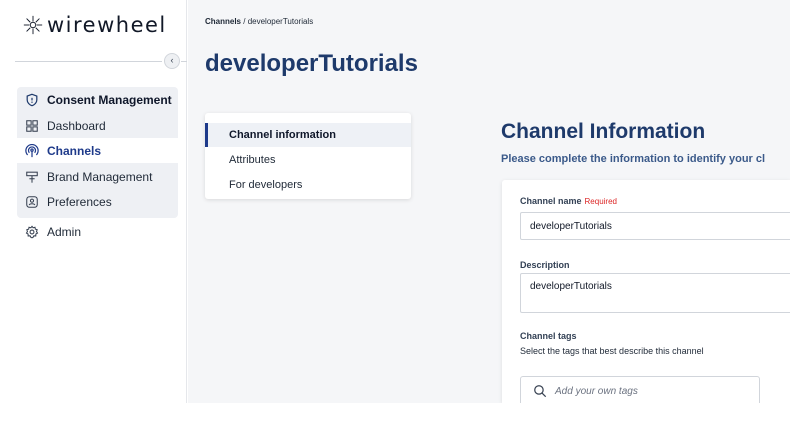  I want to click on logo-text: wirewheel, so click(107, 25).